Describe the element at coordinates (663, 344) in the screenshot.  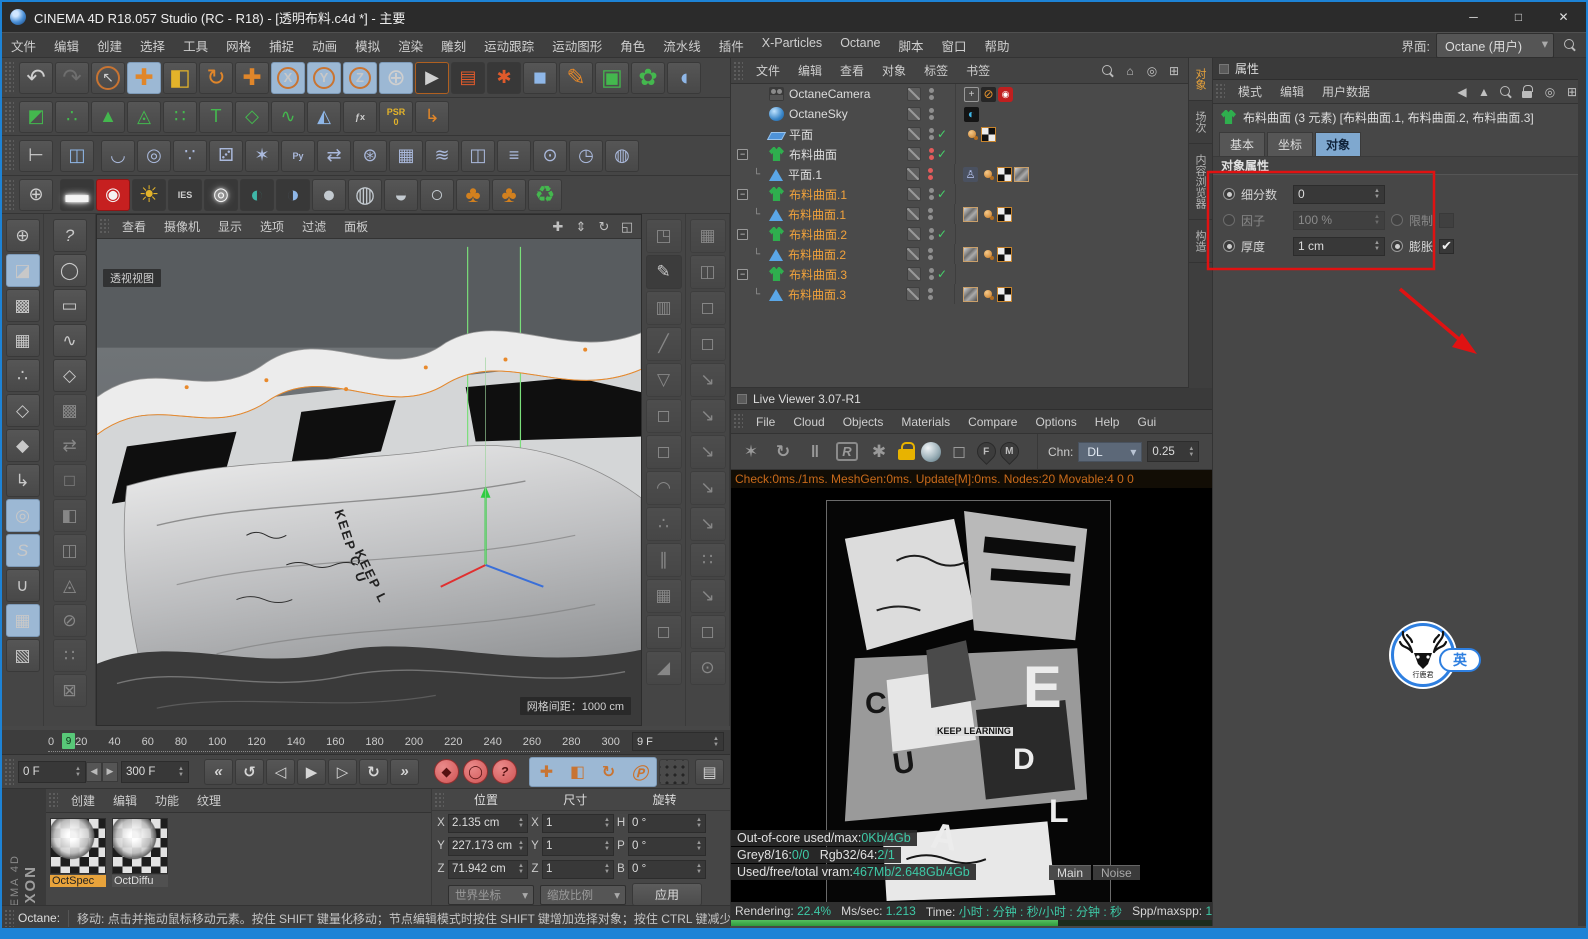
I see `knife-tool-icon: ╱` at that location.